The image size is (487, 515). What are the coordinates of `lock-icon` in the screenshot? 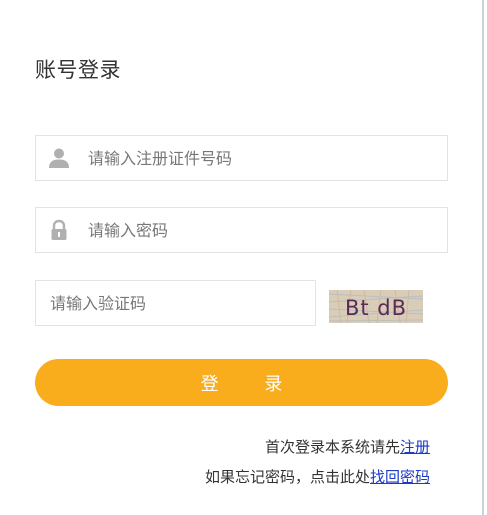 It's located at (59, 230).